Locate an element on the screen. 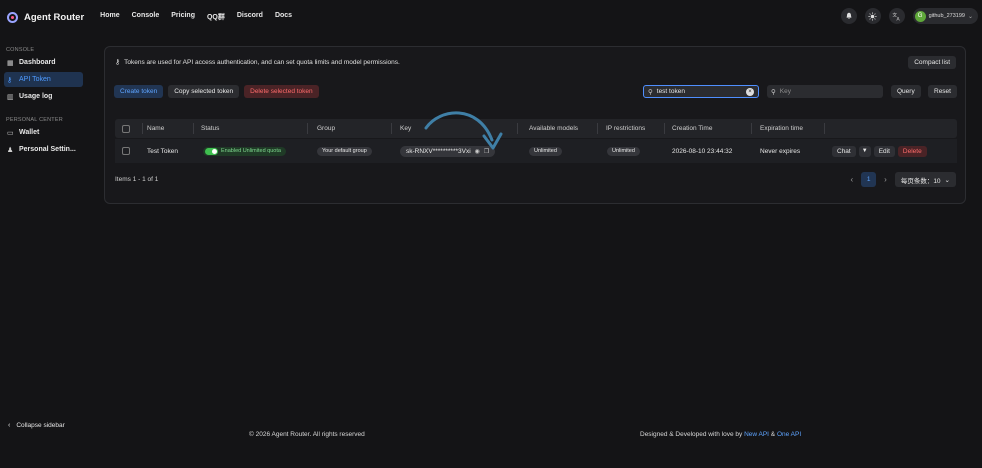  chat-dropdown-icon: ▼ is located at coordinates (864, 151).